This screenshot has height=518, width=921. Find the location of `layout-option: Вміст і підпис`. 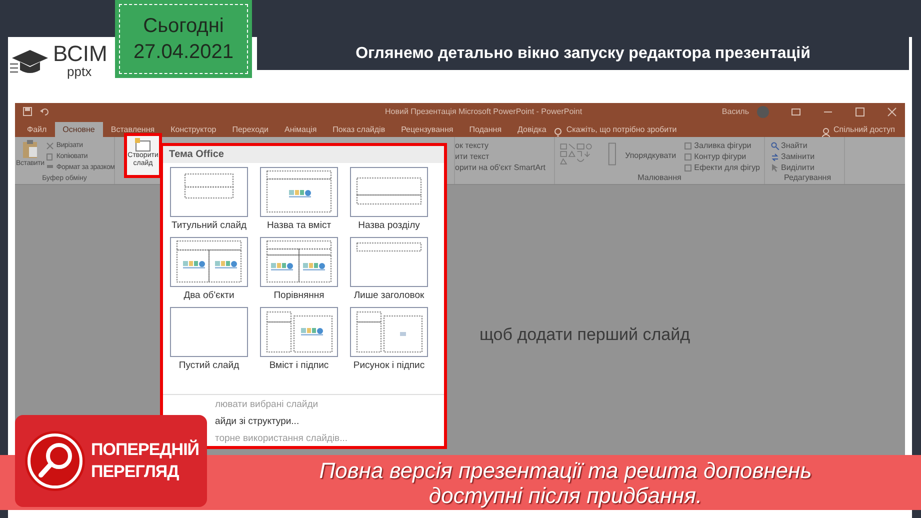

layout-option: Вміст і підпис is located at coordinates (299, 339).